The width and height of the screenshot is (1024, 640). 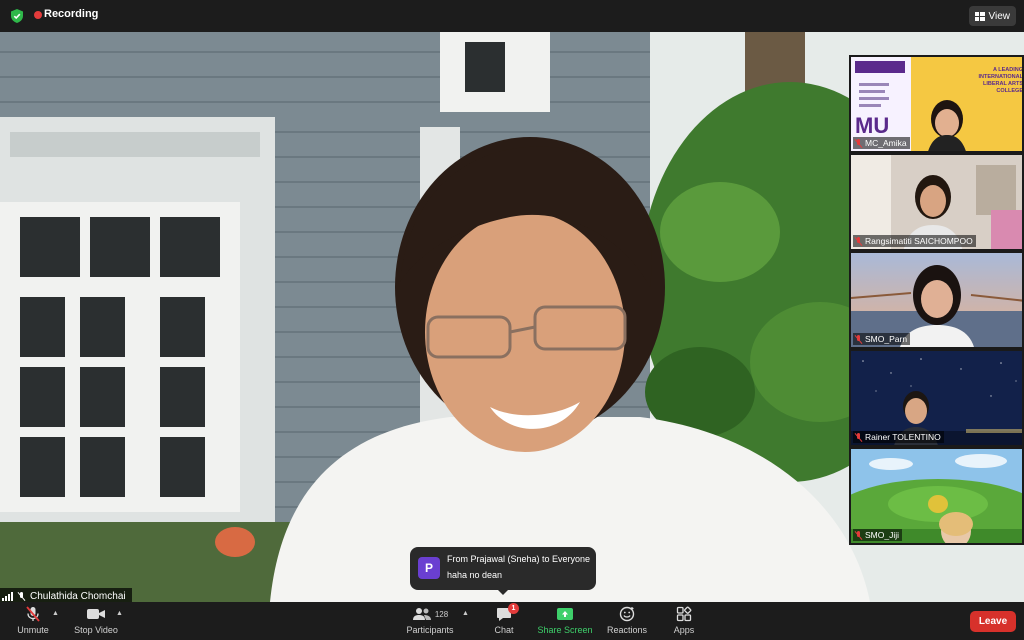 What do you see at coordinates (503, 592) in the screenshot?
I see `chat-notification-pointer` at bounding box center [503, 592].